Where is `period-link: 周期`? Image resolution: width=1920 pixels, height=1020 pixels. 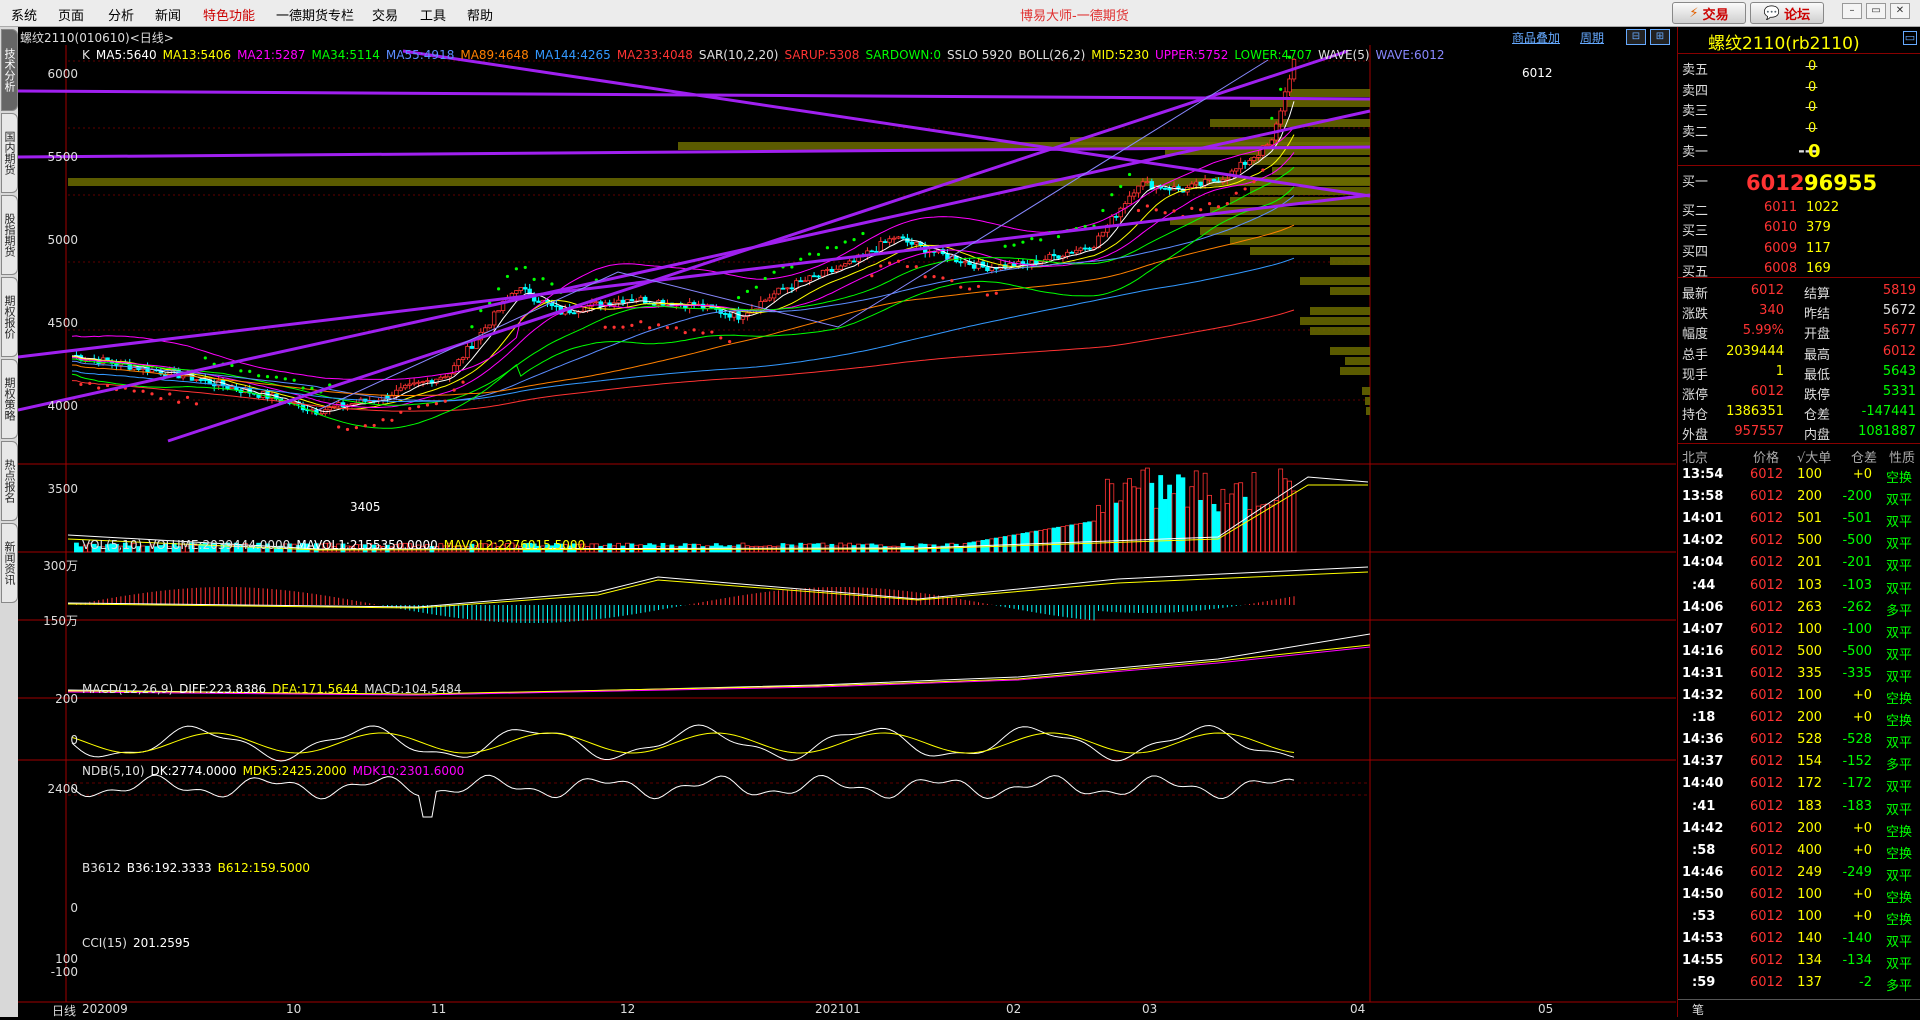 period-link: 周期 is located at coordinates (1592, 37).